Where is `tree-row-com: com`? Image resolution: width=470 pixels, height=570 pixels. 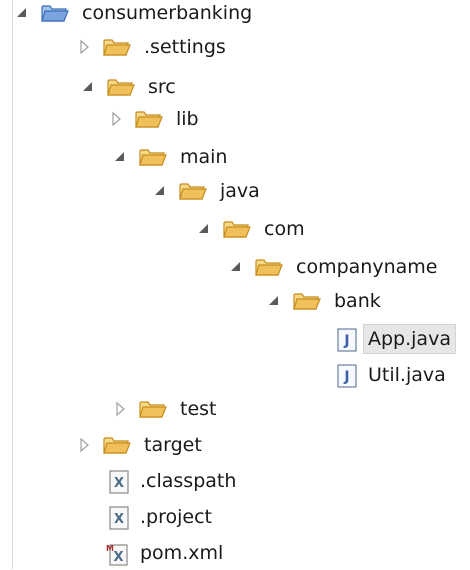
tree-row-com: com is located at coordinates (252, 229).